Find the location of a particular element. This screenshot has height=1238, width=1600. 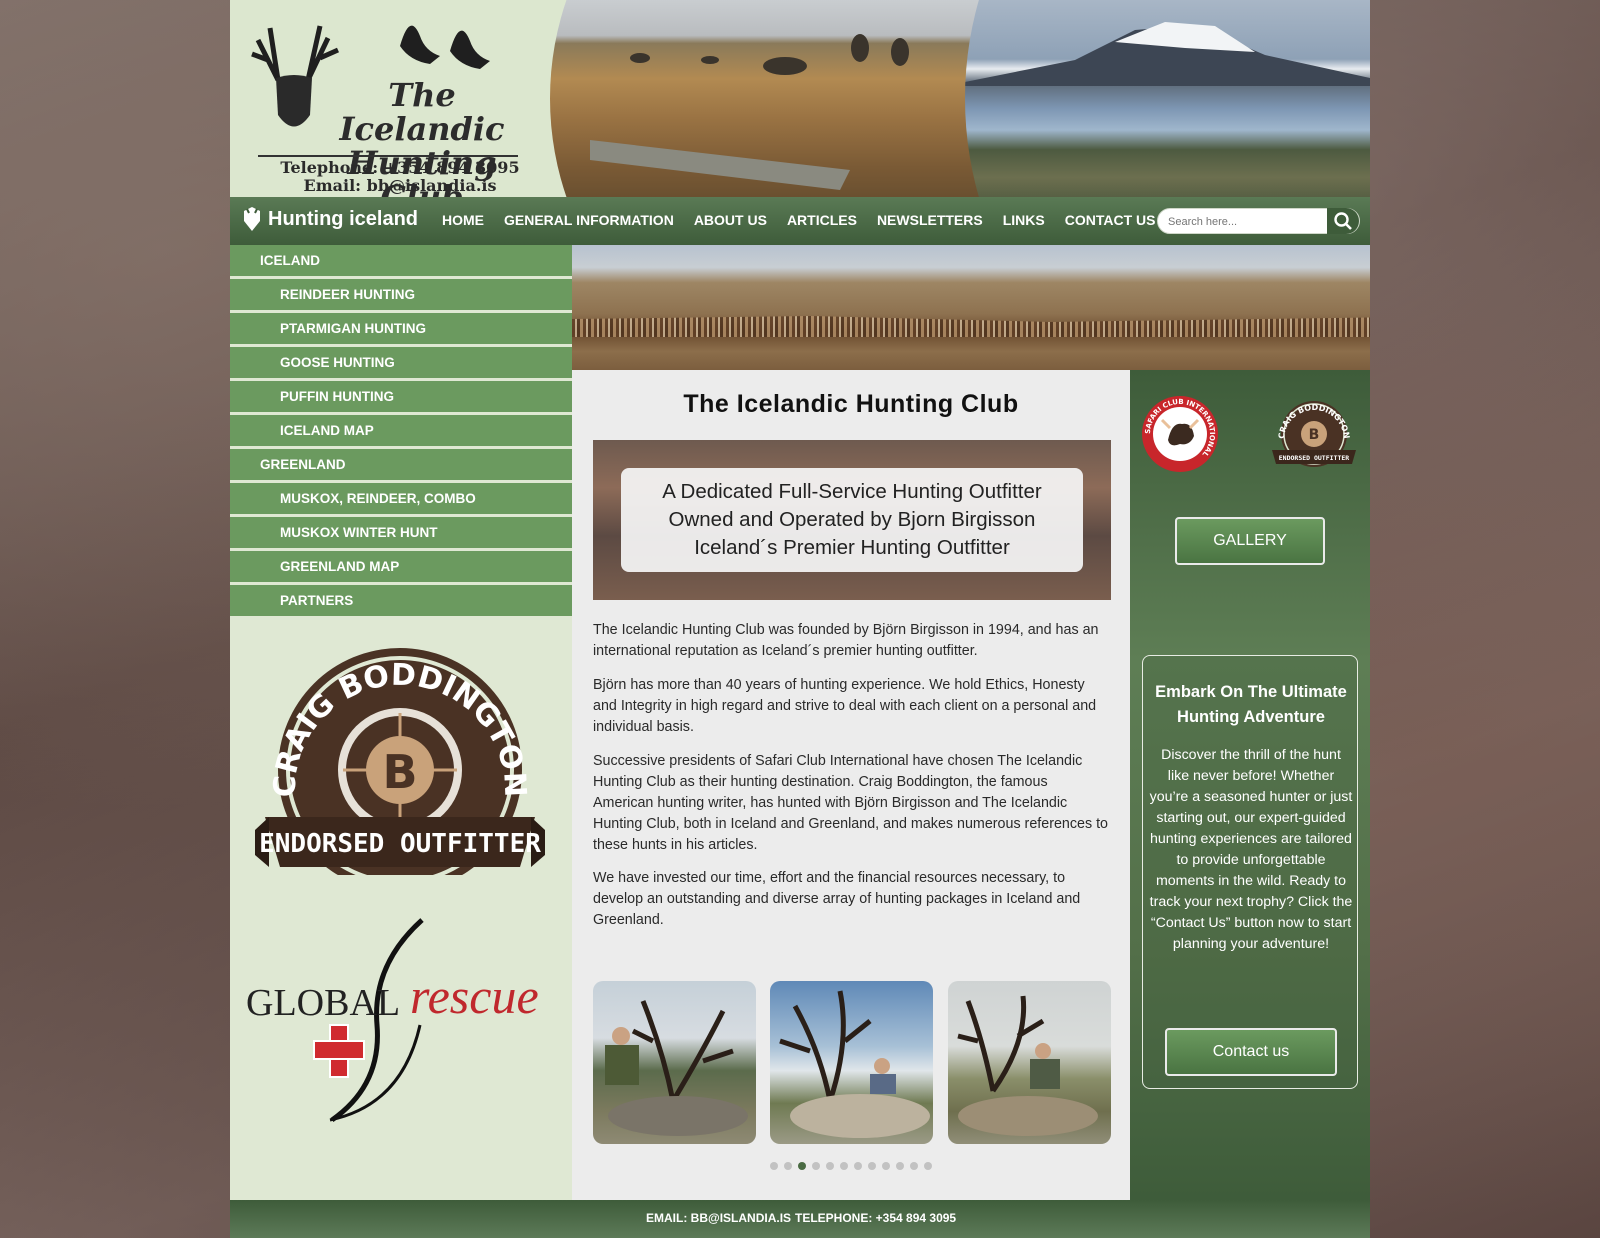

reindeer-herd is located at coordinates (971, 326).